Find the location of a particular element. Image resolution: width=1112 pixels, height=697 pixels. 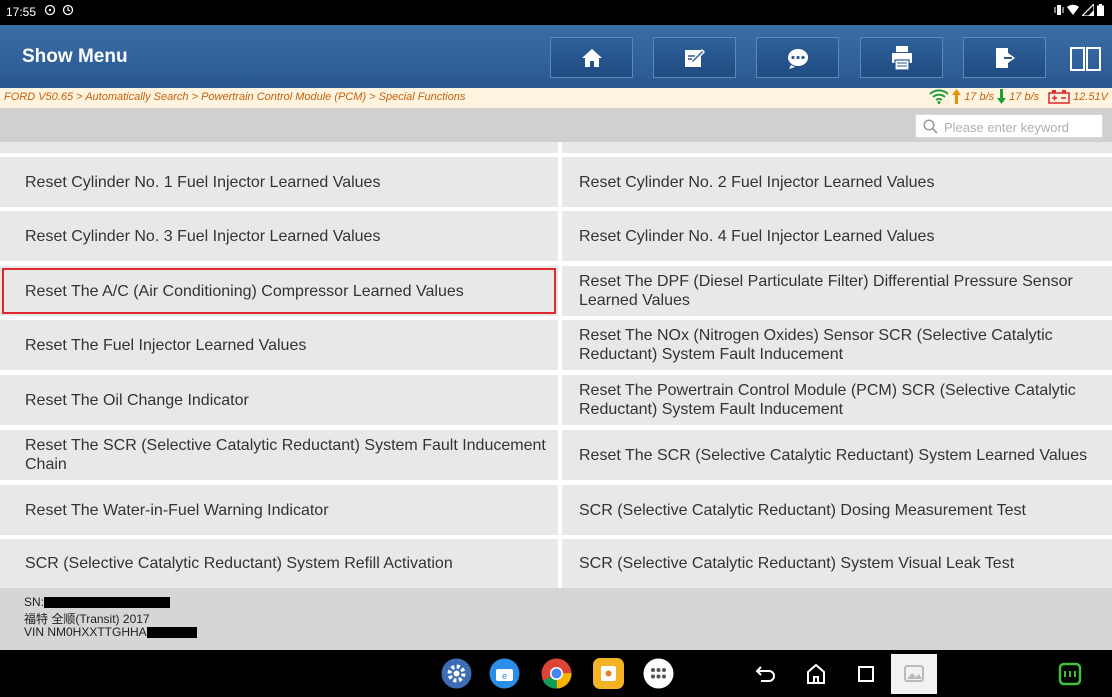

wifi-icon is located at coordinates (1072, 9).